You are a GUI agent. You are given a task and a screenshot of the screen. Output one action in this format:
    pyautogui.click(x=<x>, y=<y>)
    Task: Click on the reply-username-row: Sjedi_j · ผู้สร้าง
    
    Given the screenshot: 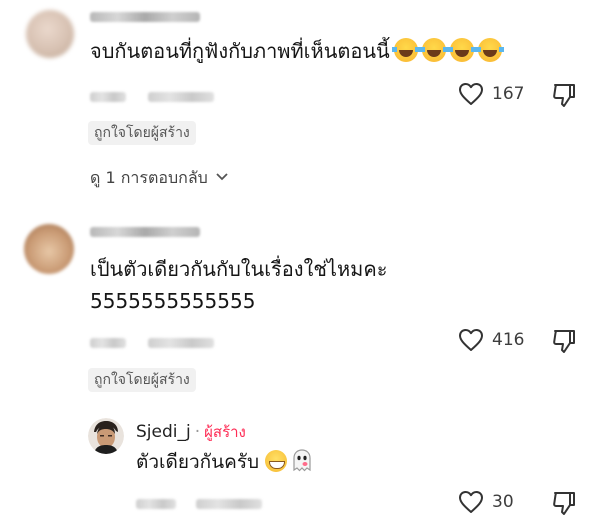 What is the action you would take?
    pyautogui.click(x=191, y=432)
    